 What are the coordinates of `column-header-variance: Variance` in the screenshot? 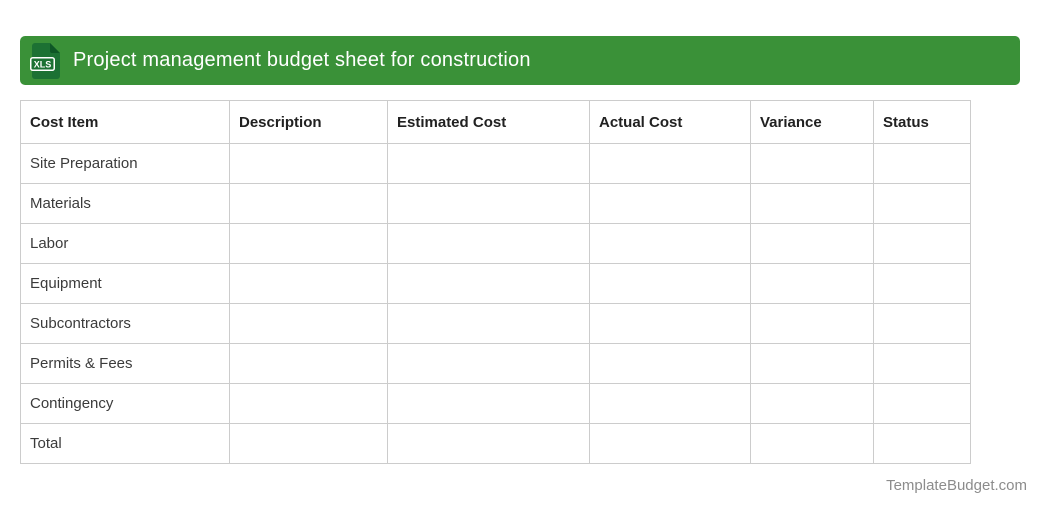 It's located at (812, 122).